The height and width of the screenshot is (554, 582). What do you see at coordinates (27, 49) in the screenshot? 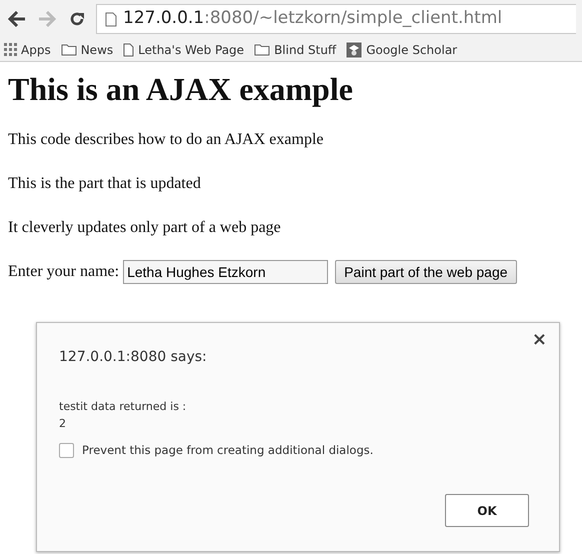
I see `bookmark-item: Apps` at bounding box center [27, 49].